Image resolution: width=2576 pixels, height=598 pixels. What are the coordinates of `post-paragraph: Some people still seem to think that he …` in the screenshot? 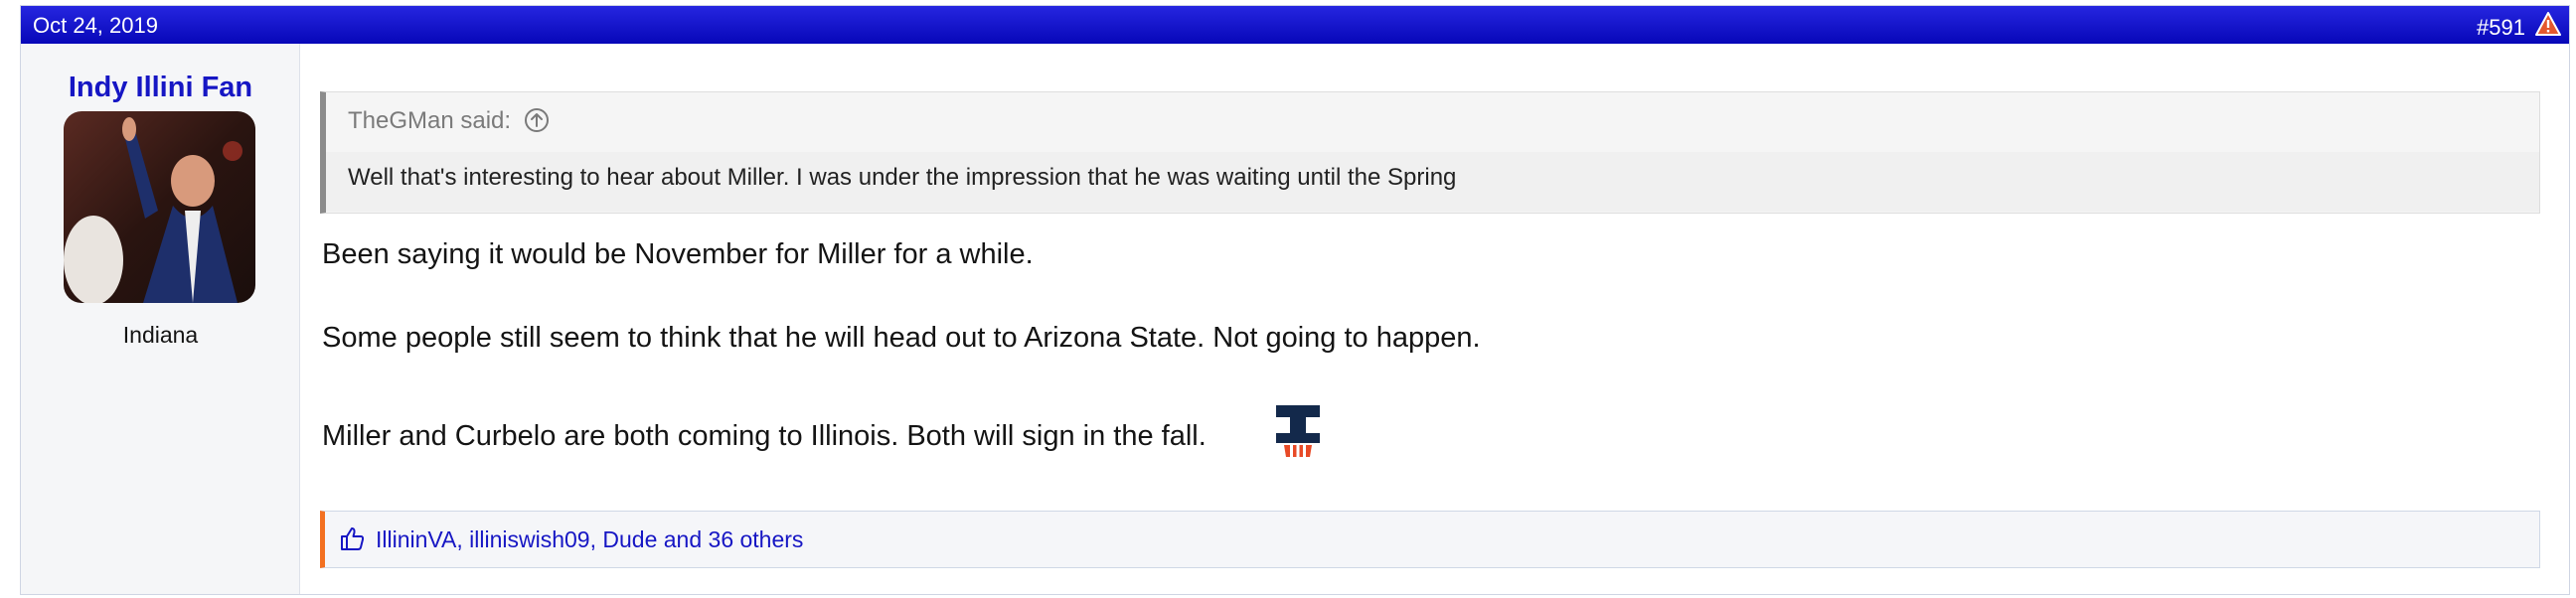 It's located at (901, 338).